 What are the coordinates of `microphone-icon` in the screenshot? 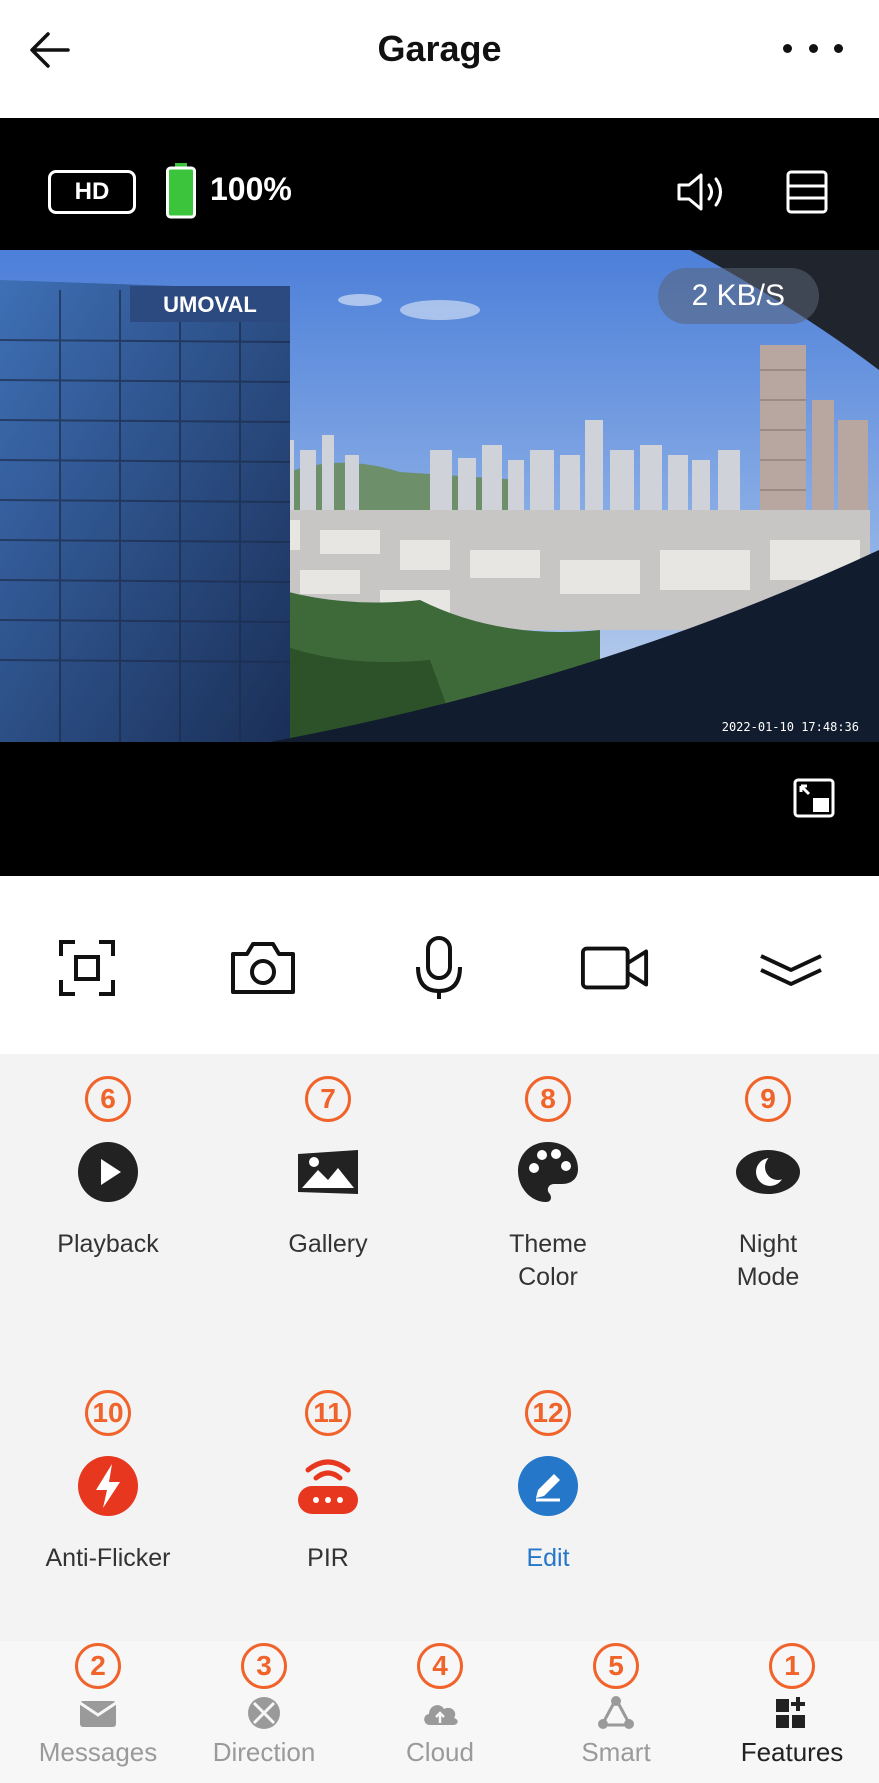 It's located at (439, 967).